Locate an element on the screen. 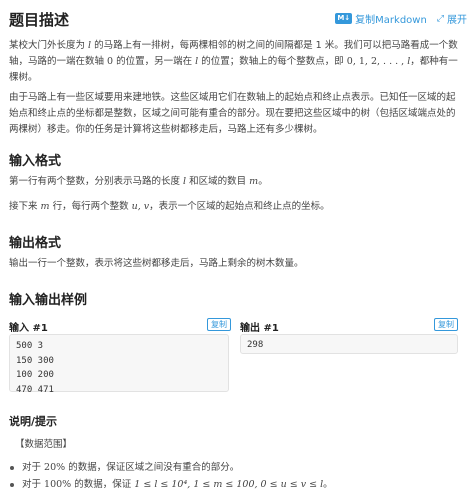 The image size is (474, 495). data-range-label: 【数据范围】 is located at coordinates (44, 444).